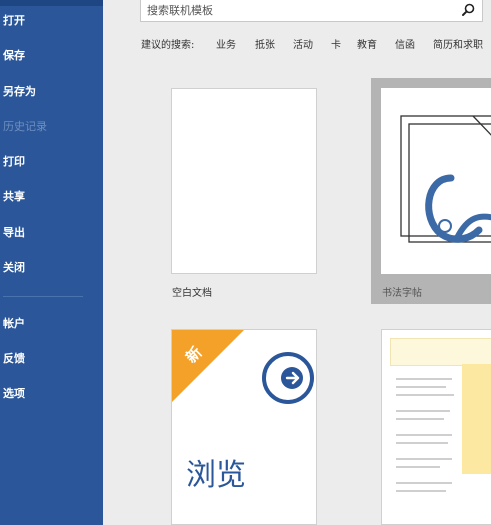 This screenshot has width=491, height=525. Describe the element at coordinates (367, 43) in the screenshot. I see `suggested-search-link: 教育` at that location.